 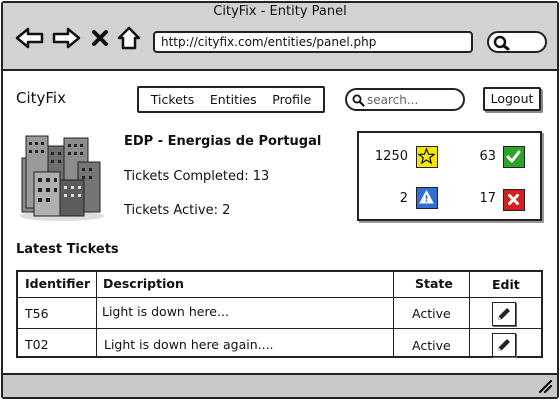 What do you see at coordinates (291, 99) in the screenshot?
I see `nav-item-profile: Profile` at bounding box center [291, 99].